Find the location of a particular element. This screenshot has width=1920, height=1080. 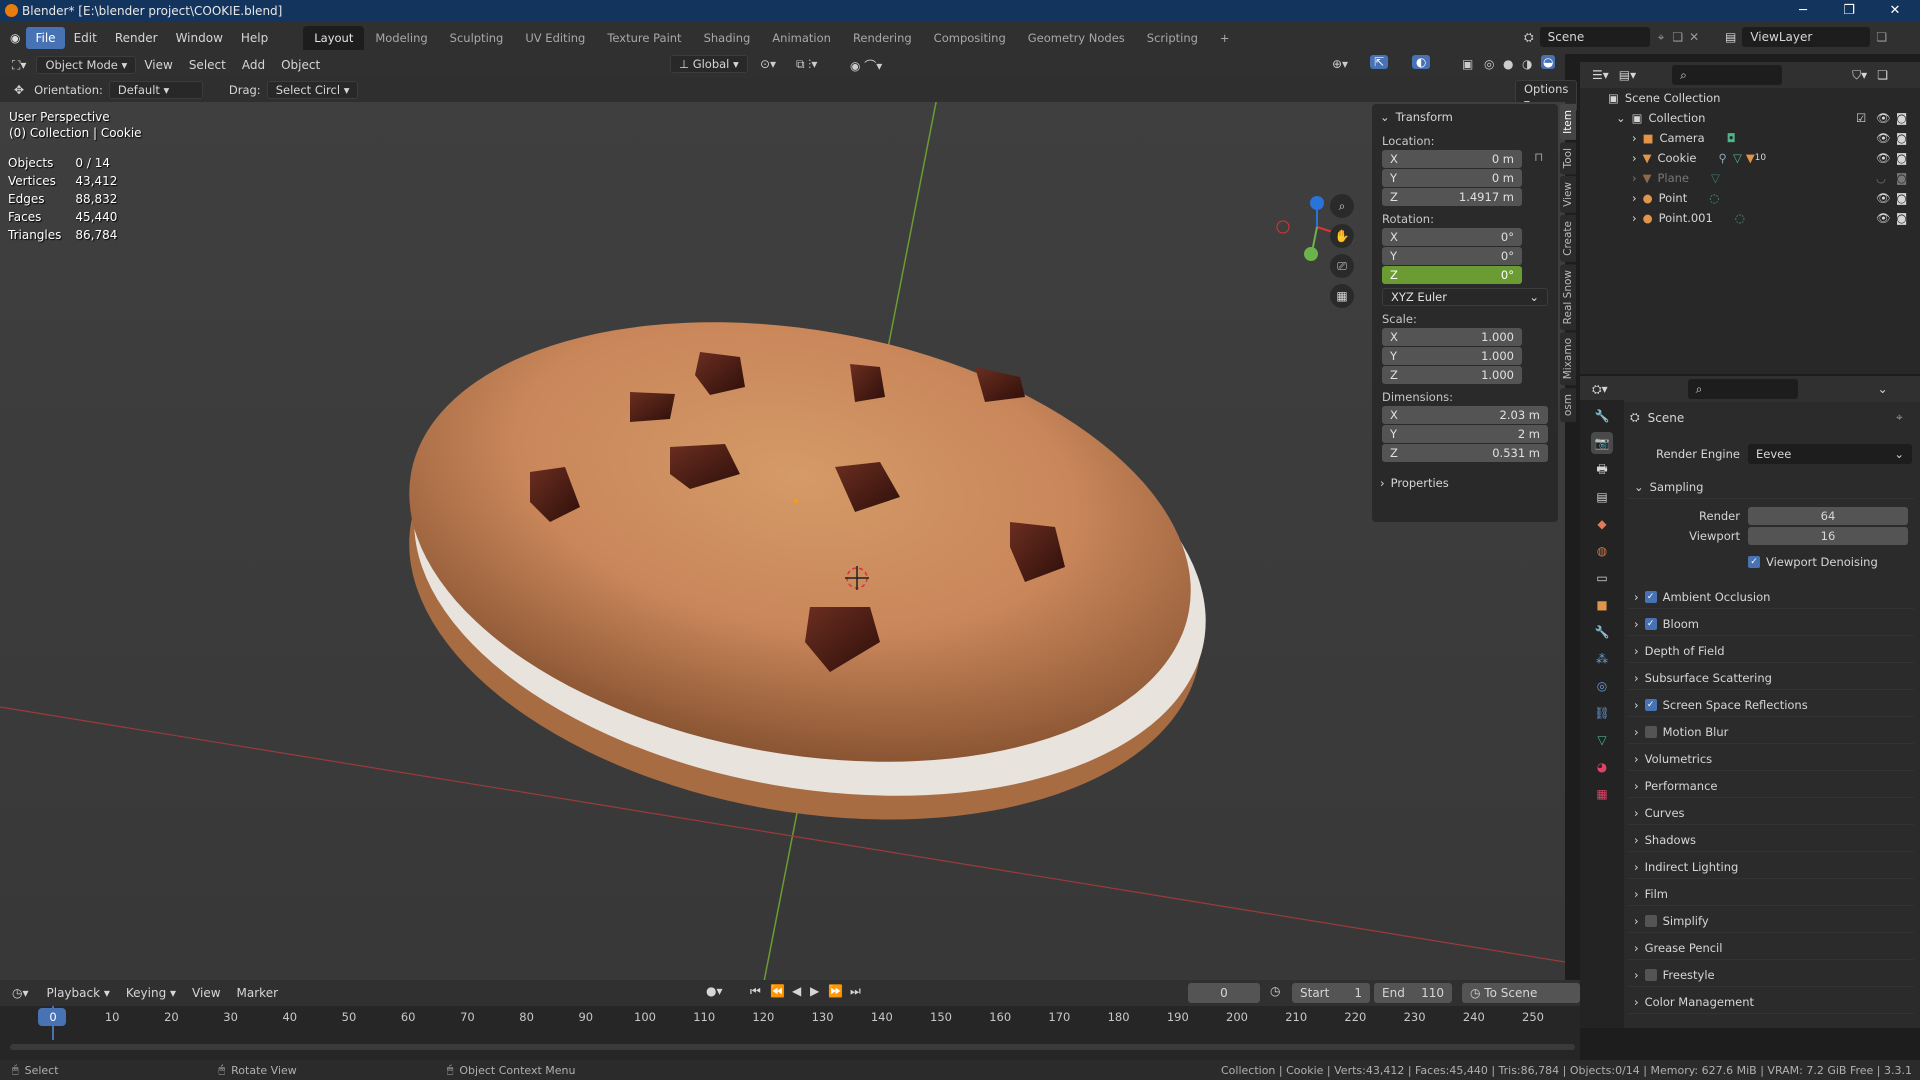

pan-hand-icon: ✋ is located at coordinates (1342, 236).